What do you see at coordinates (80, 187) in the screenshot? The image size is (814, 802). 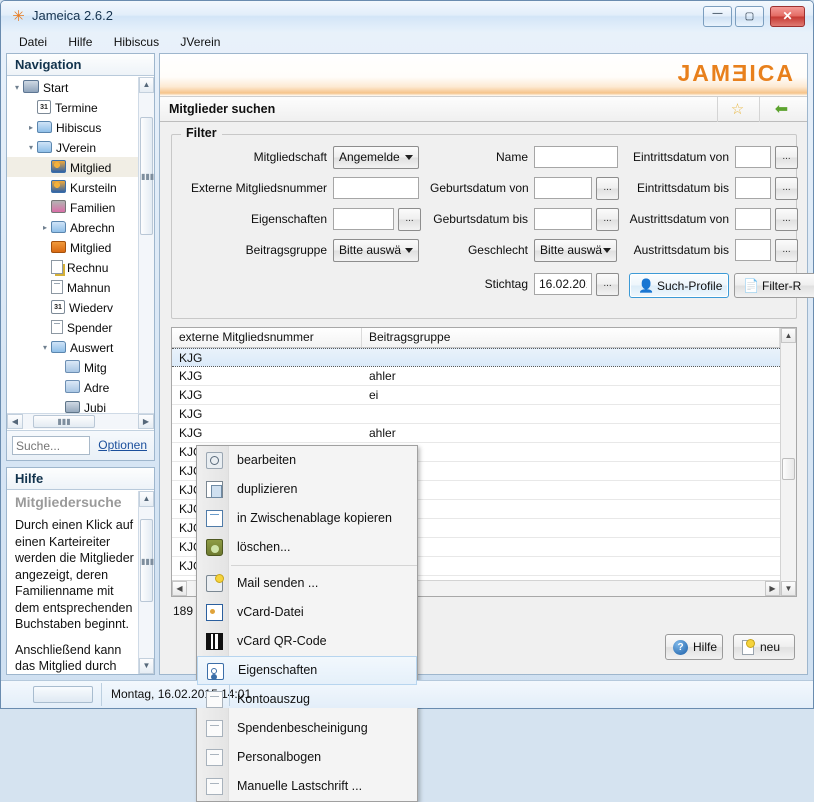 I see `sidebar-item-kursteiln: Kursteiln` at bounding box center [80, 187].